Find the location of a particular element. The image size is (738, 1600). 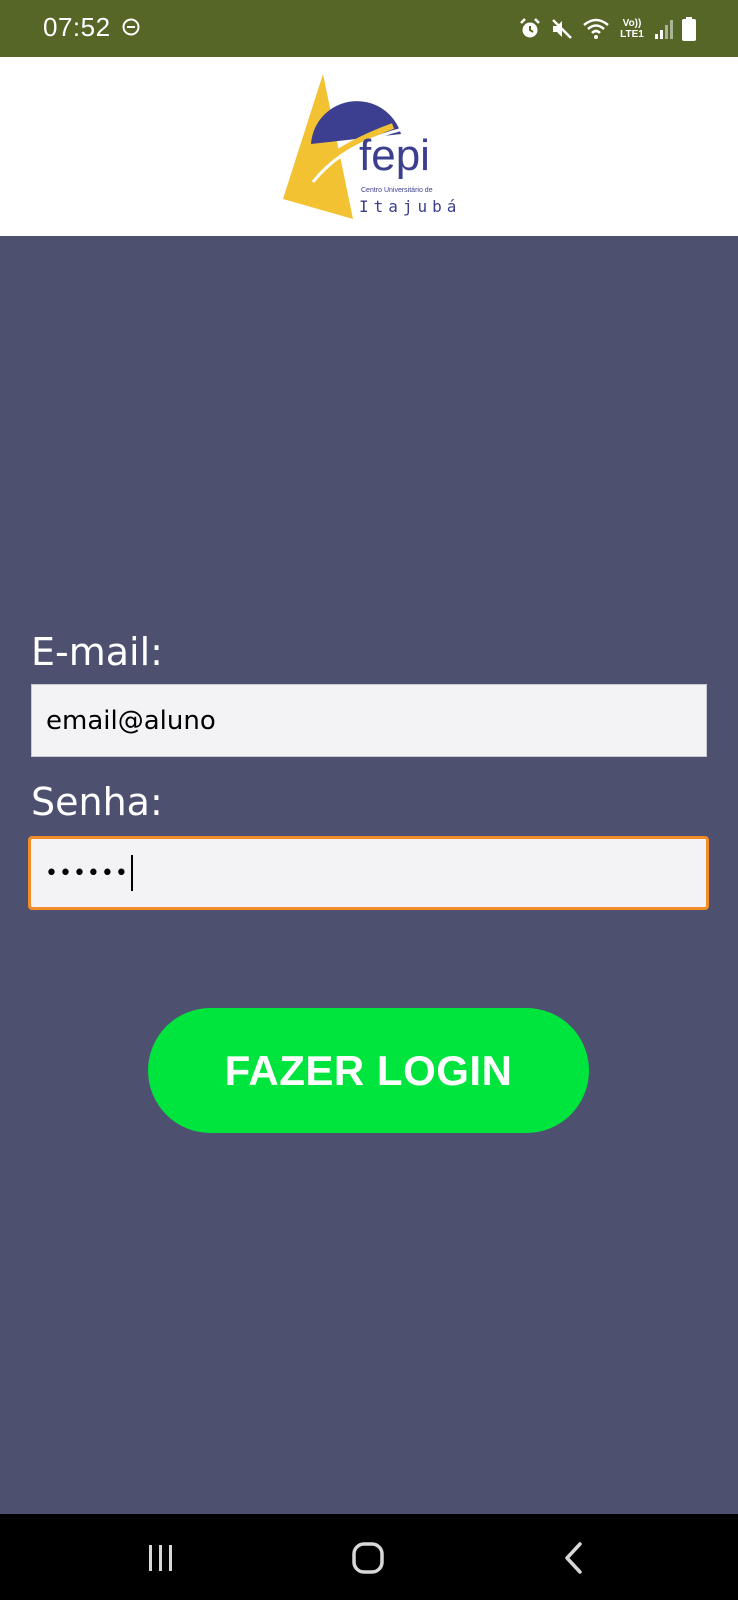

login-button: FAZER LOGIN is located at coordinates (368, 1070).